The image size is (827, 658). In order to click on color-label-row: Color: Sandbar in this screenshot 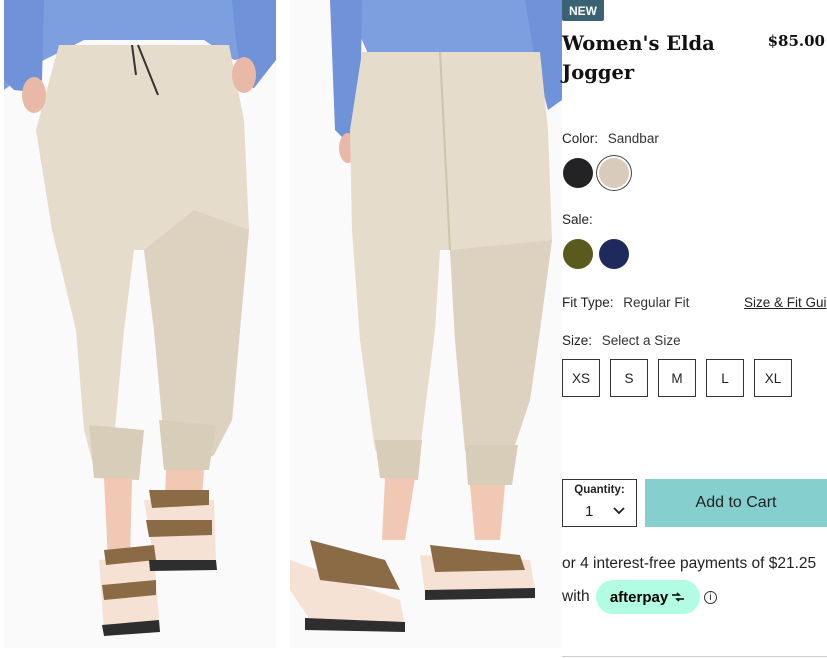, I will do `click(610, 138)`.